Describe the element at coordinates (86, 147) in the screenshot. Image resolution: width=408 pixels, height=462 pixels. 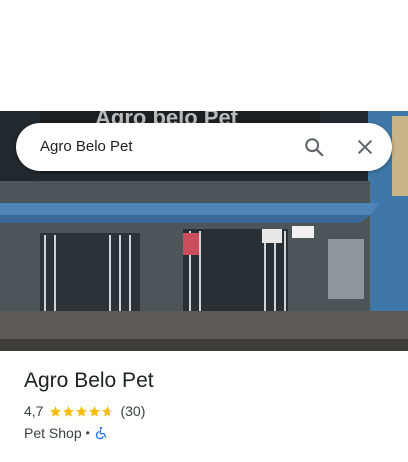
I see `search-input: Agro Belo Pet` at that location.